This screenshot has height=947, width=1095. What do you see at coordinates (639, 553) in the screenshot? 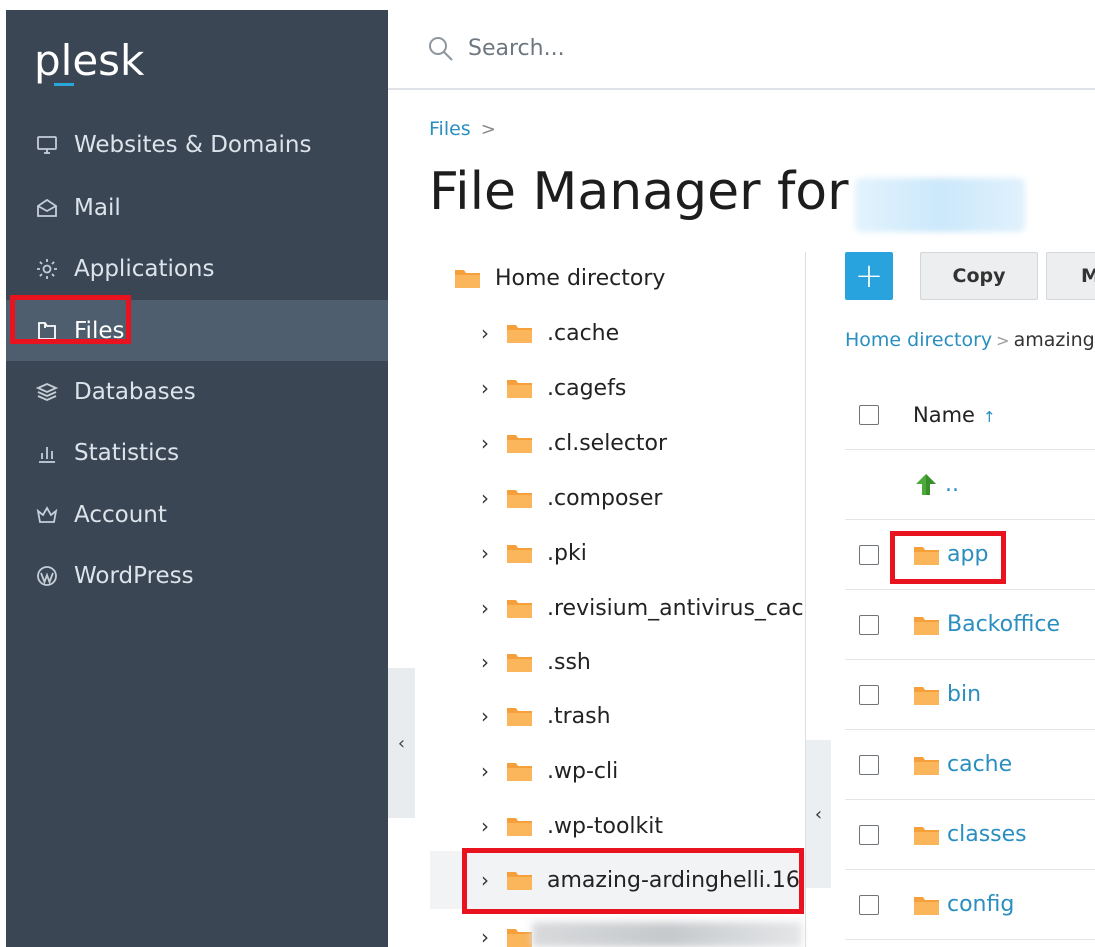
I see `tree-item: › .pki` at bounding box center [639, 553].